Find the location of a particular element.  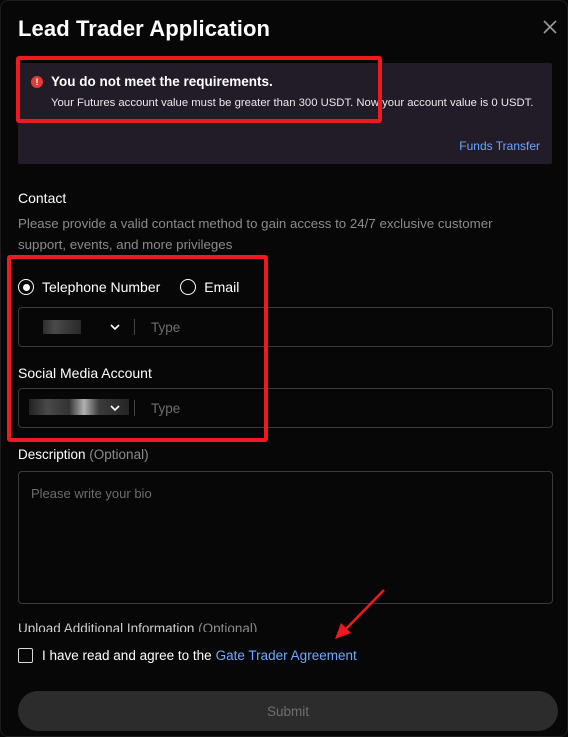

contact-method-radios: Telephone Number Email is located at coordinates (128, 287).